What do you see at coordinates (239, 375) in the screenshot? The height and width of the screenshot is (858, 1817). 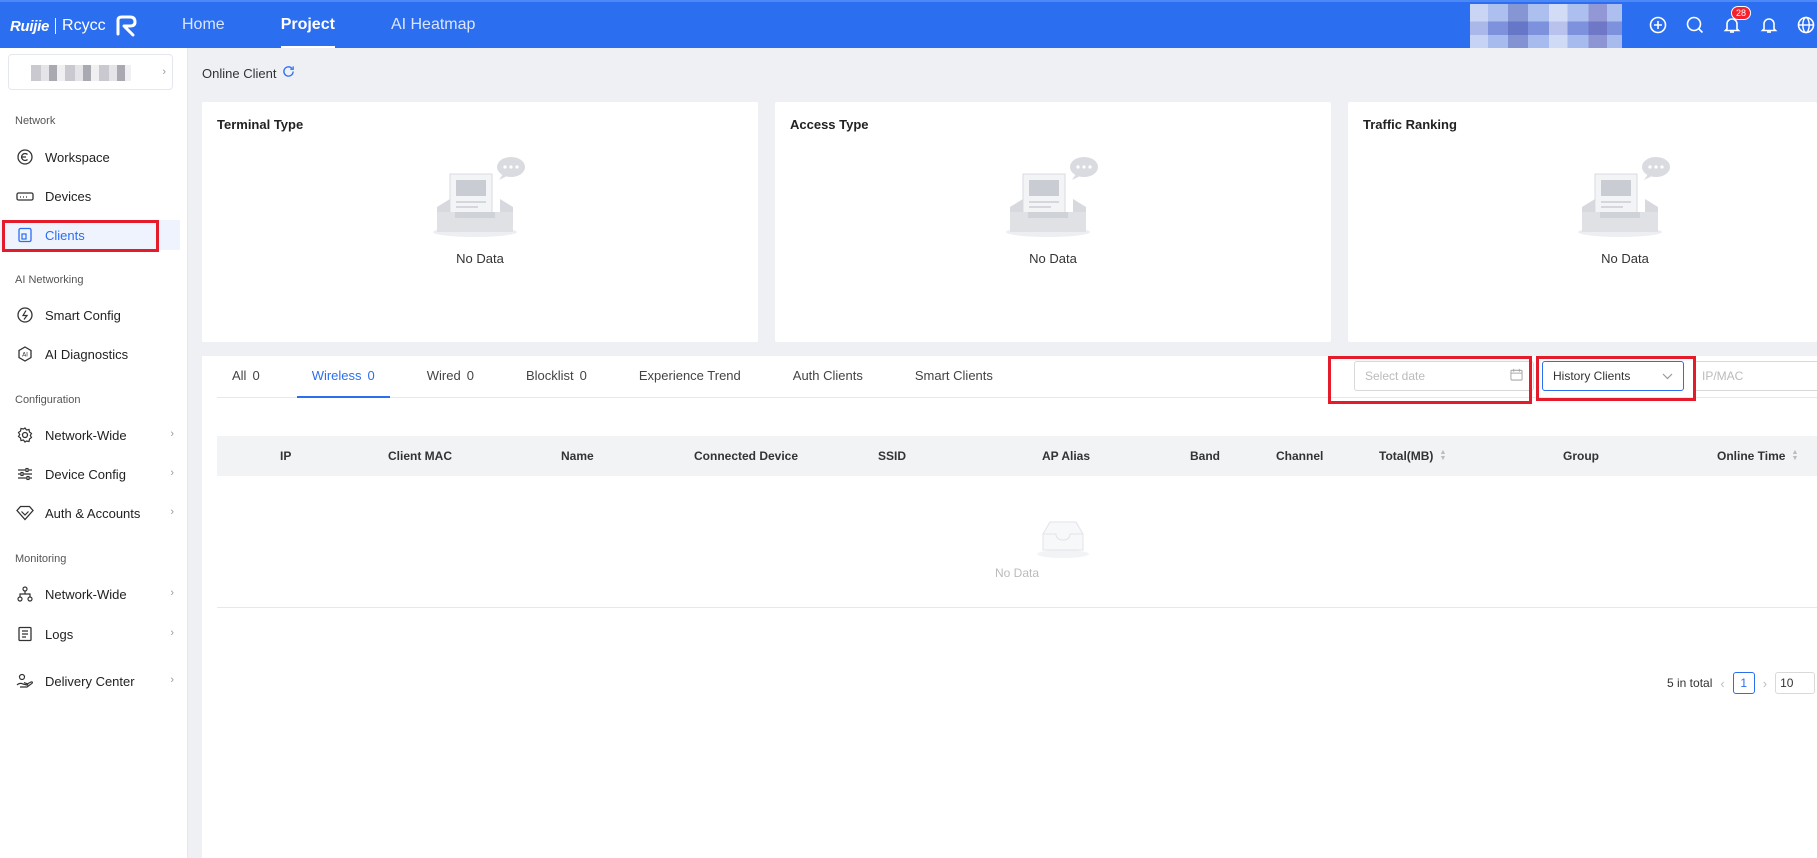 I see `tab-label: All` at bounding box center [239, 375].